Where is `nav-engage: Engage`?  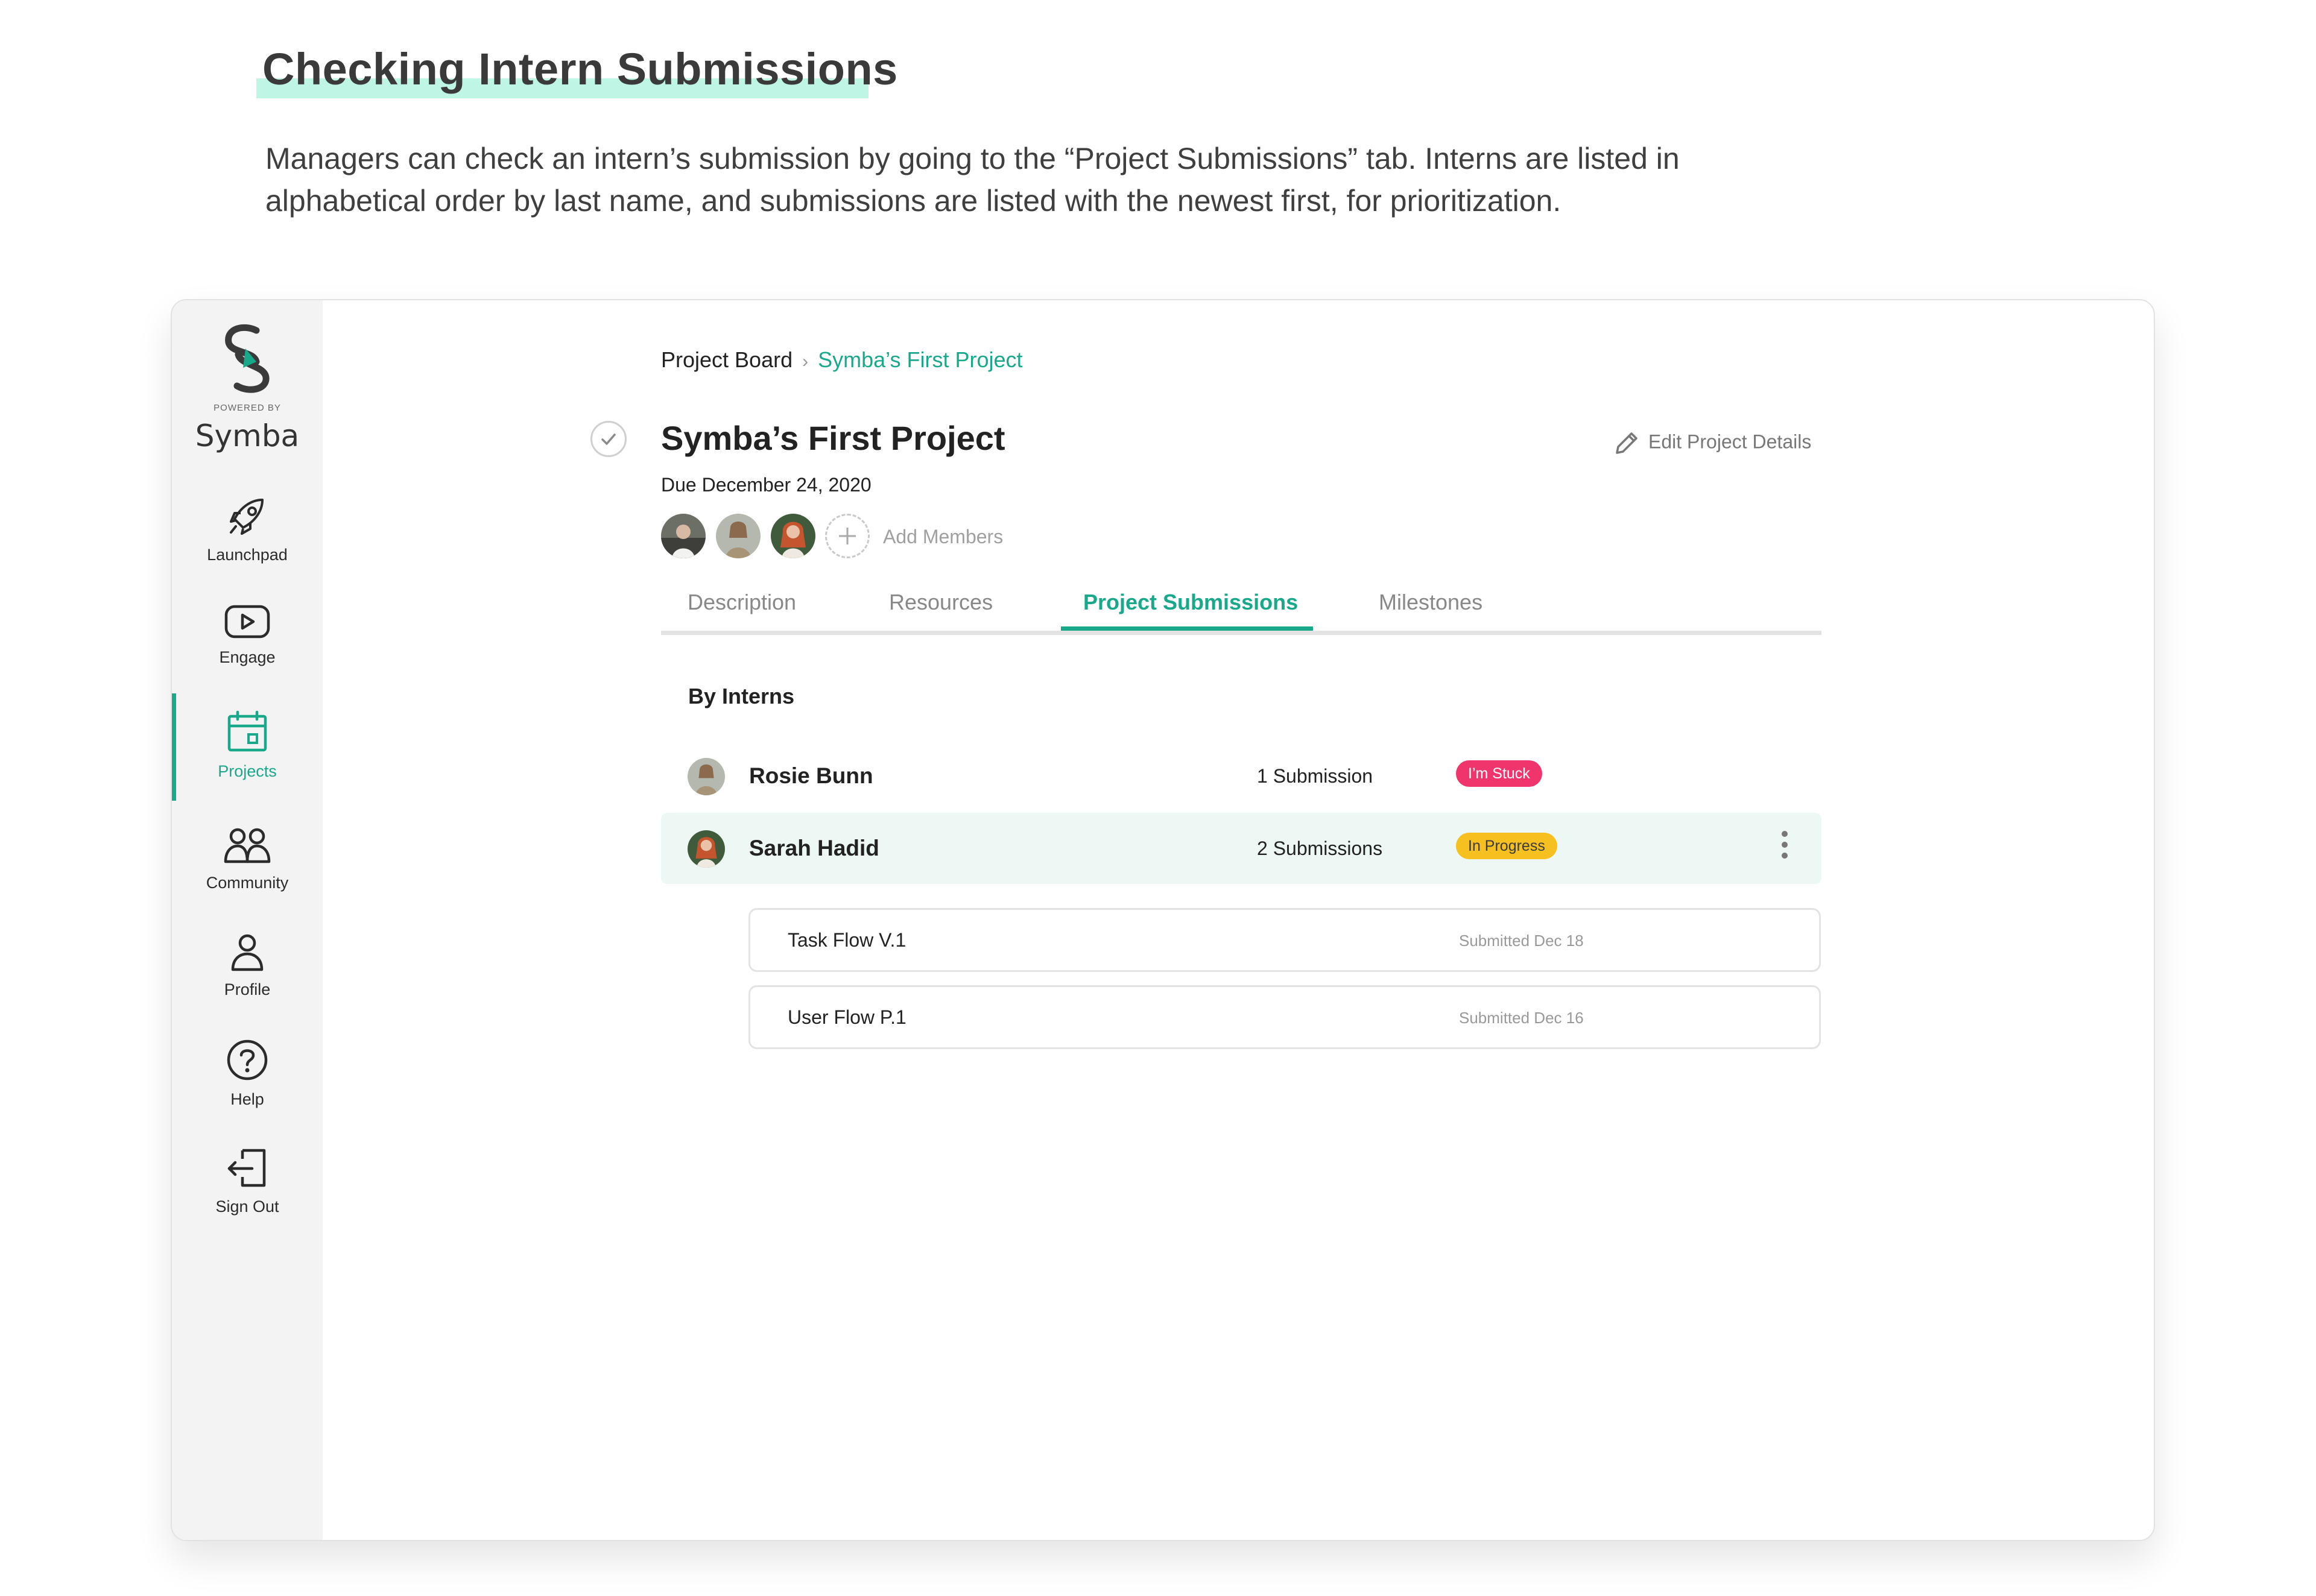
nav-engage: Engage is located at coordinates (247, 635).